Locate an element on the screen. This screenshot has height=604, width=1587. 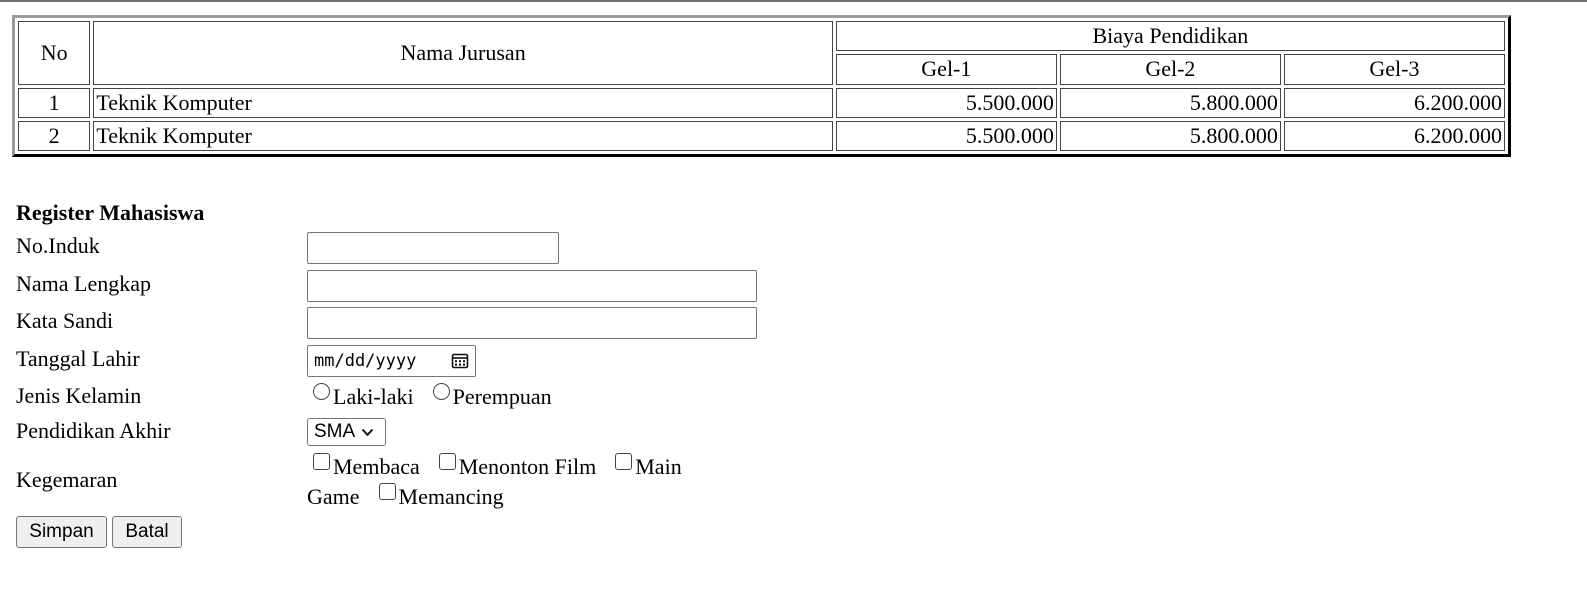
checkbox-label-membaca: Membaca is located at coordinates (376, 466).